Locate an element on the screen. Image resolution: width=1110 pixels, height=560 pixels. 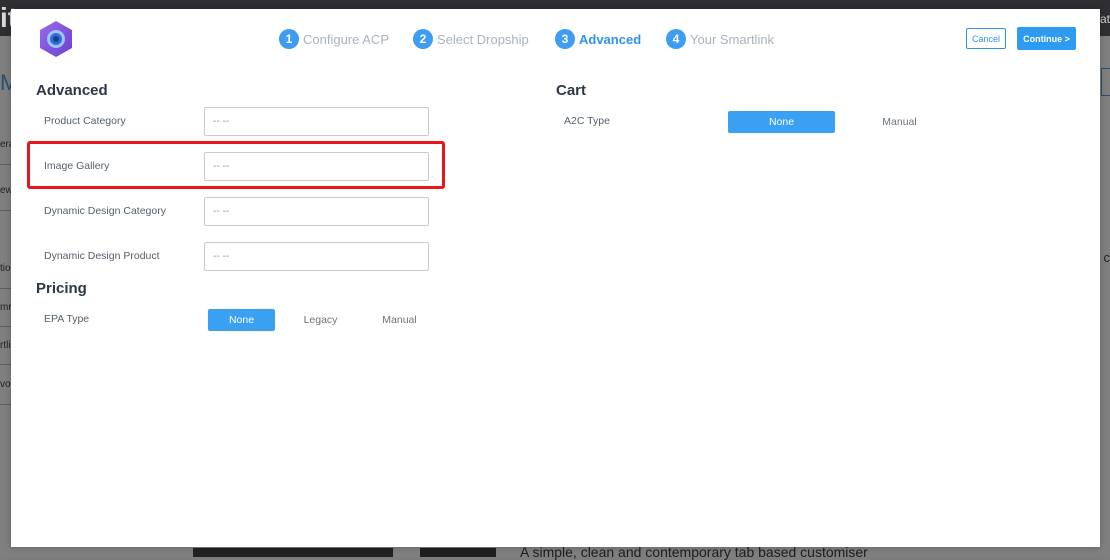
step-number: 2 is located at coordinates (423, 39).